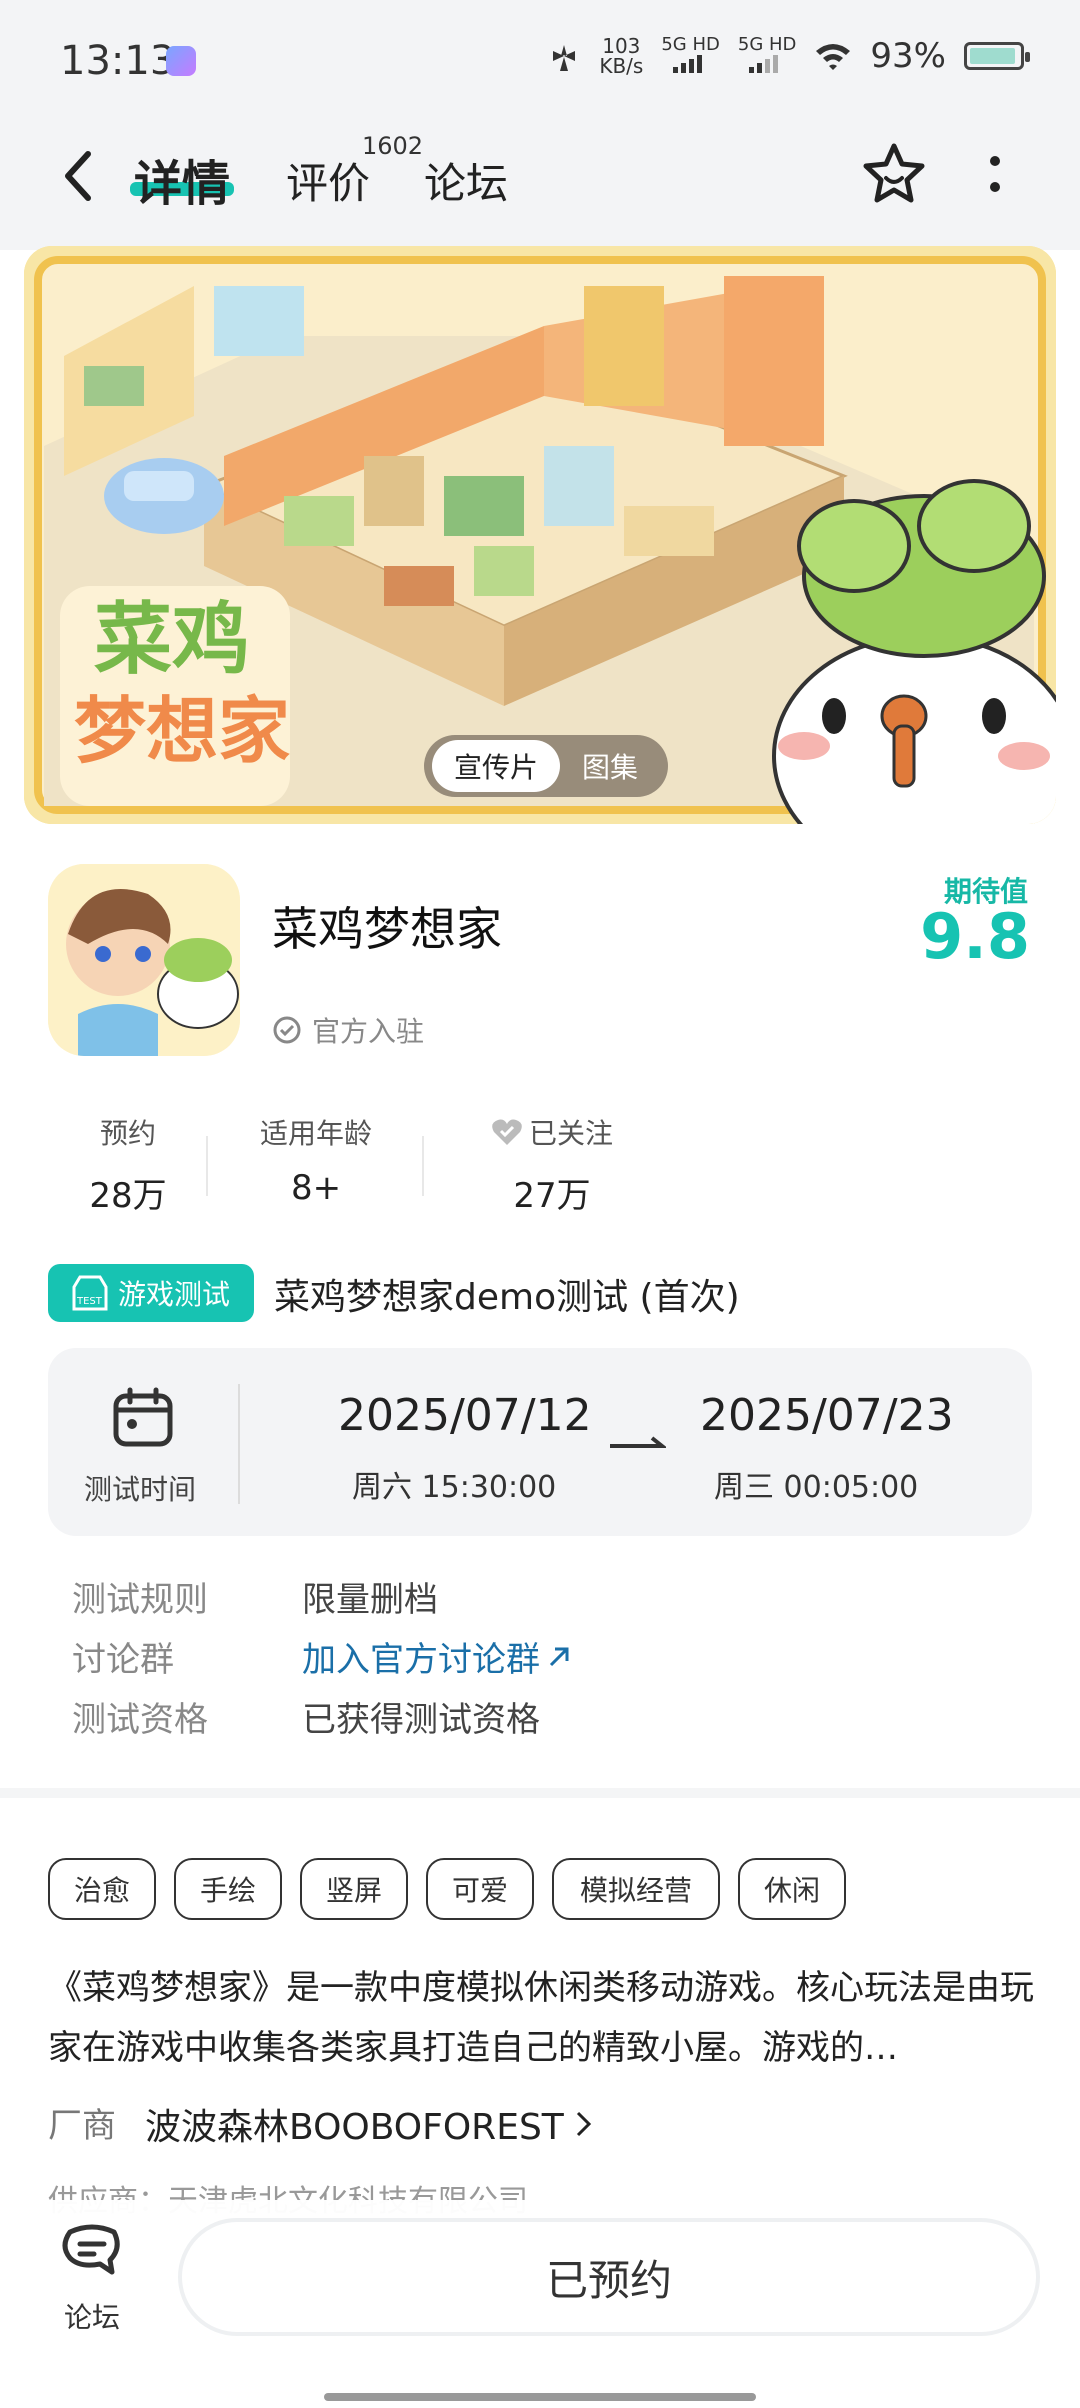 This screenshot has width=1080, height=2408. I want to click on forum-label: 论坛, so click(92, 2316).